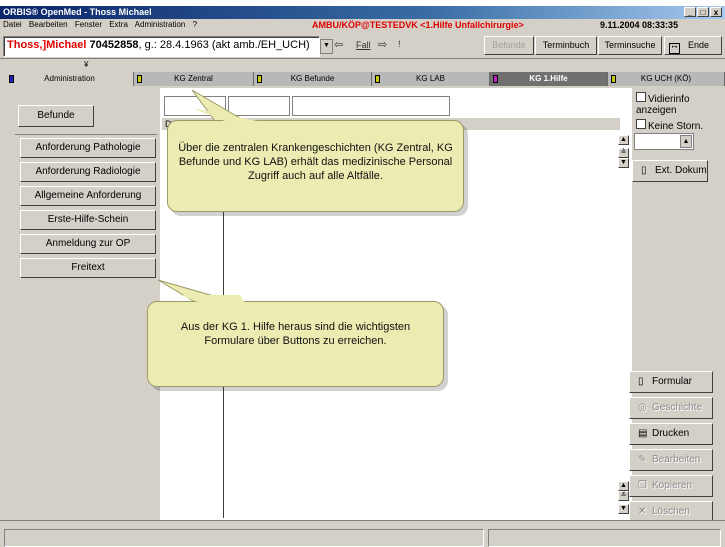 Image resolution: width=725 pixels, height=547 pixels. What do you see at coordinates (195, 24) in the screenshot?
I see `menu-help: ?` at bounding box center [195, 24].